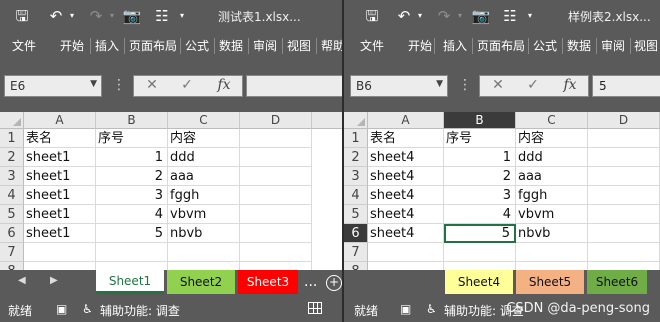 This screenshot has height=322, width=660. I want to click on chevron-down-icon: ▼, so click(93, 84).